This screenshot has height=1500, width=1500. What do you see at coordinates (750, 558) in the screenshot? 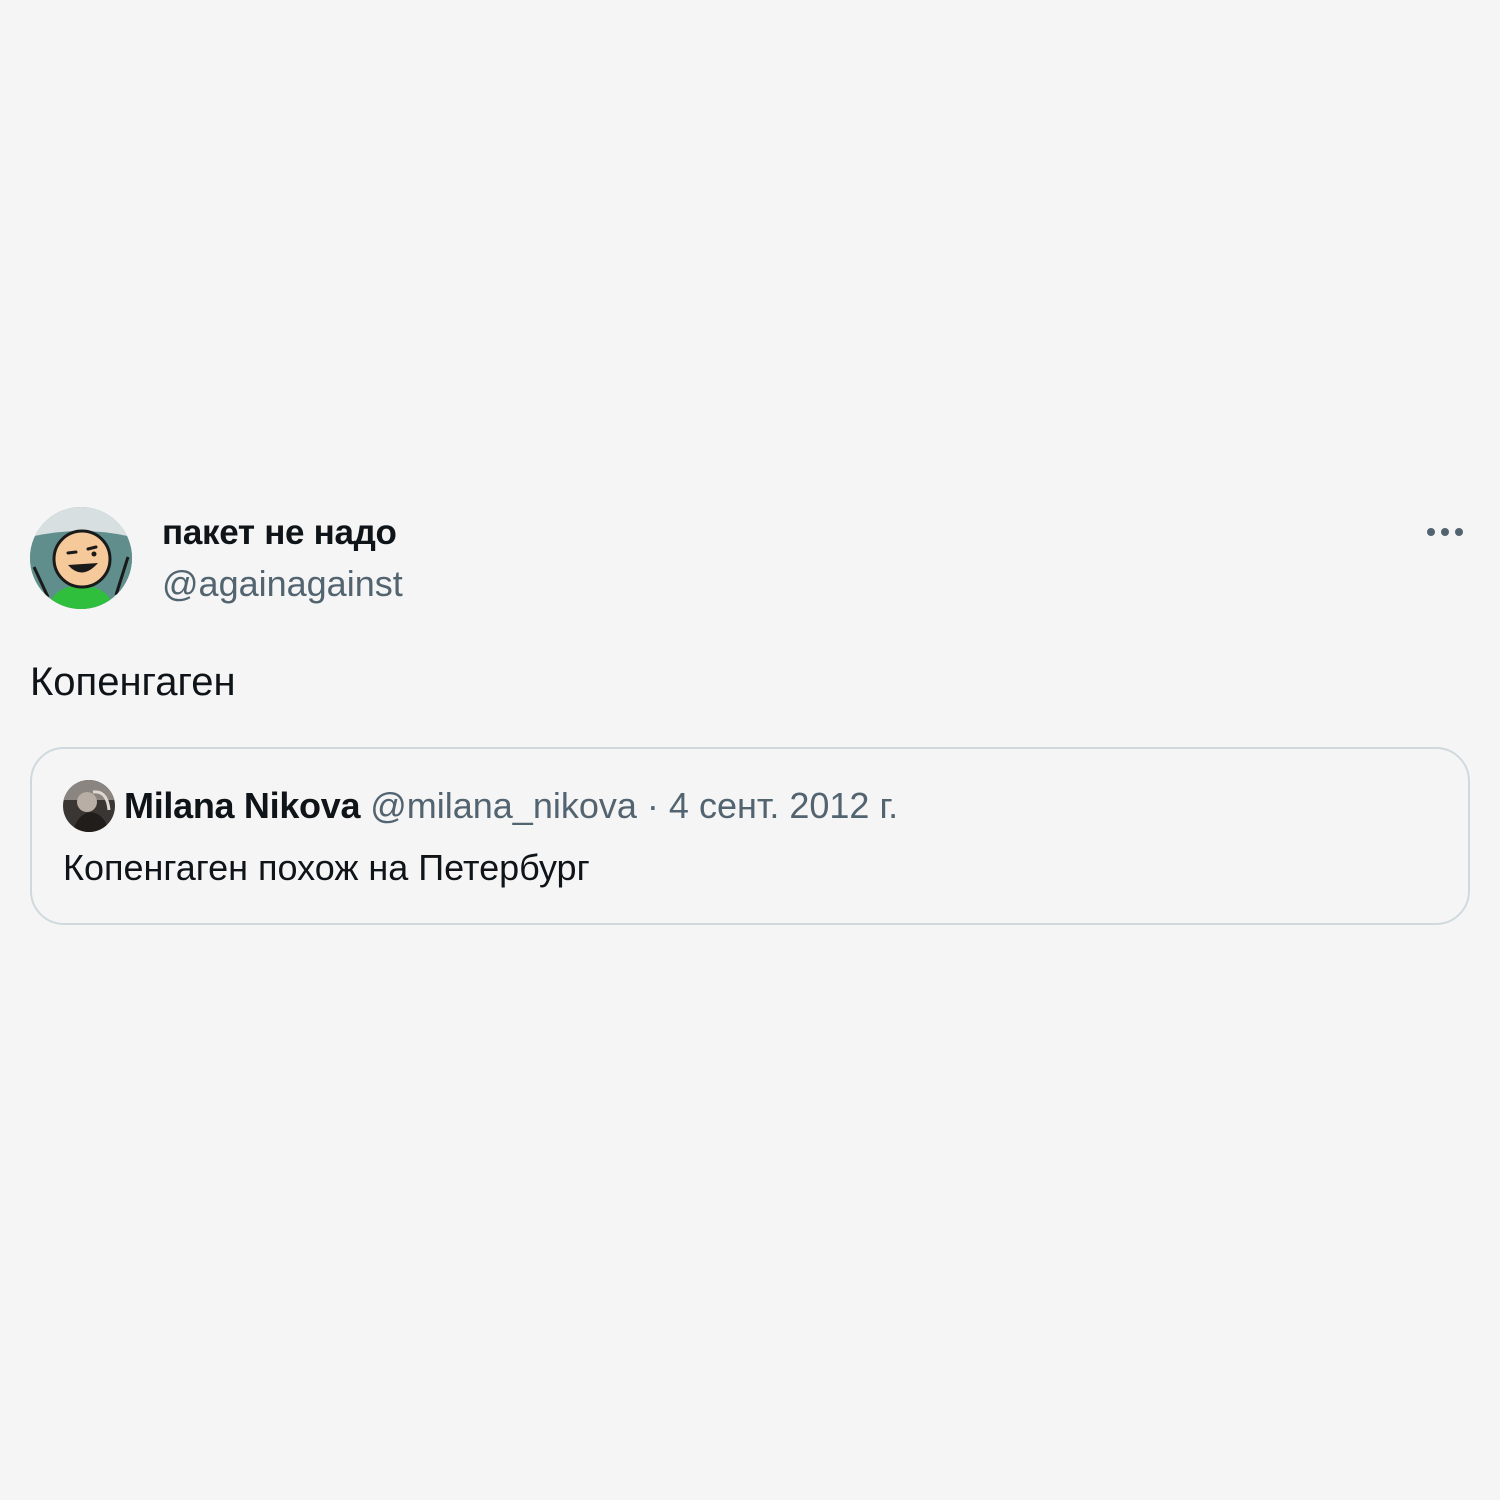
I see `tweet-header: пакет не надо @againagainst` at bounding box center [750, 558].